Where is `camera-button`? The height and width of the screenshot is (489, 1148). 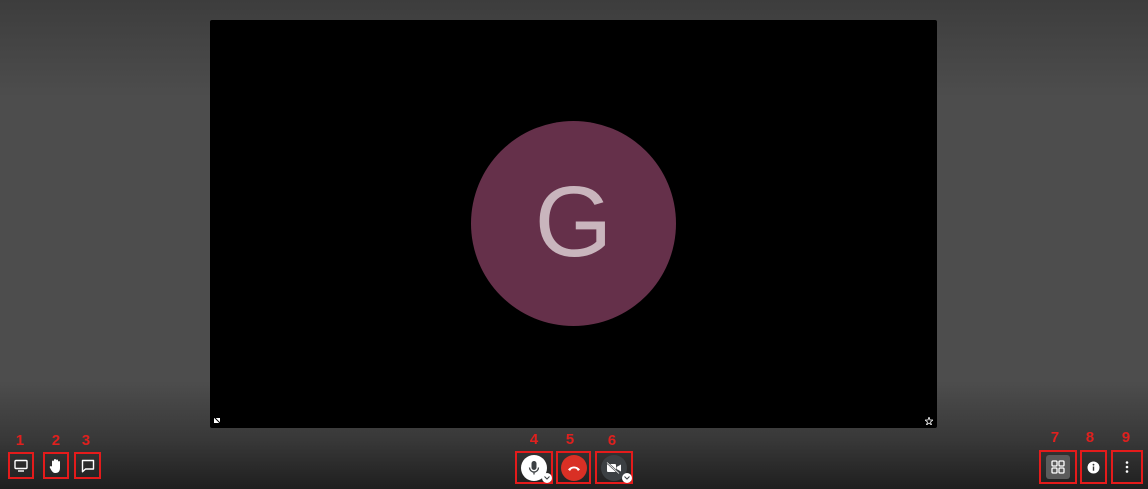
camera-button is located at coordinates (614, 467).